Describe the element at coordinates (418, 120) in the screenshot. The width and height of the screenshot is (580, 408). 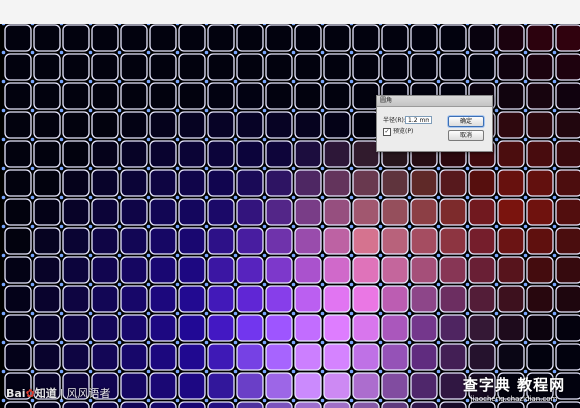
I see `radius-input` at that location.